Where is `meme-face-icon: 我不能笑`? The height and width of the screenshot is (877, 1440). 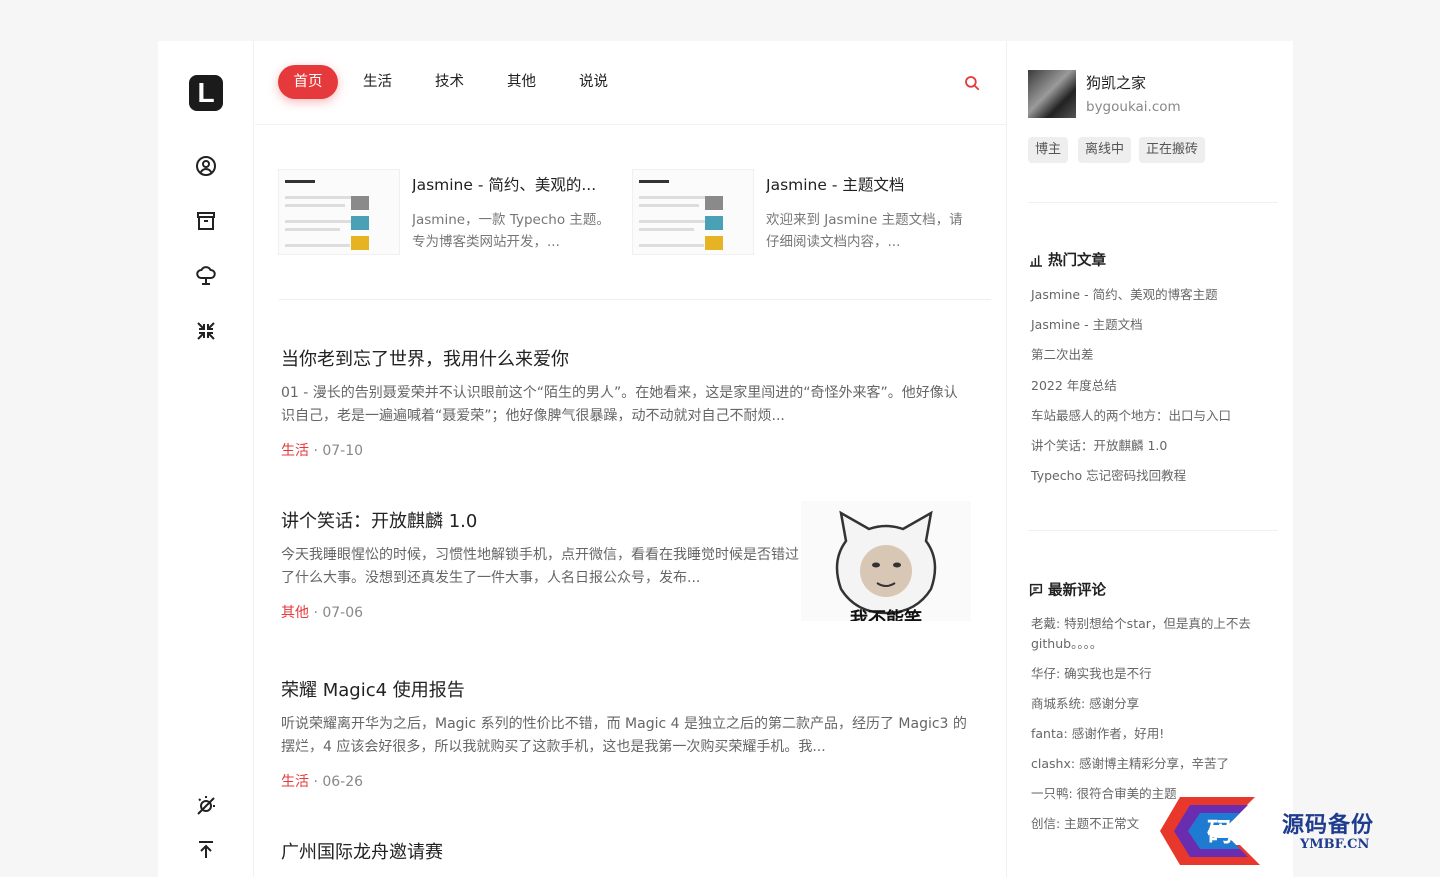 meme-face-icon: 我不能笑 is located at coordinates (886, 565).